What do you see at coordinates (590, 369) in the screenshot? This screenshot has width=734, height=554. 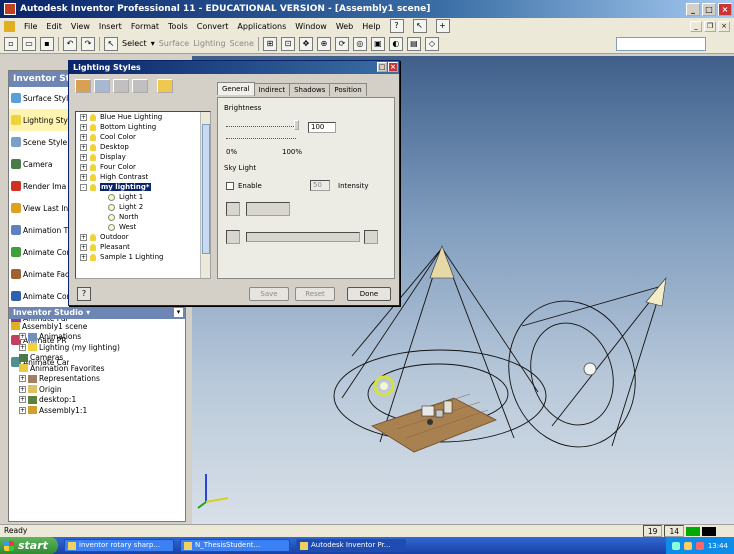 I see `point-light-right` at bounding box center [590, 369].